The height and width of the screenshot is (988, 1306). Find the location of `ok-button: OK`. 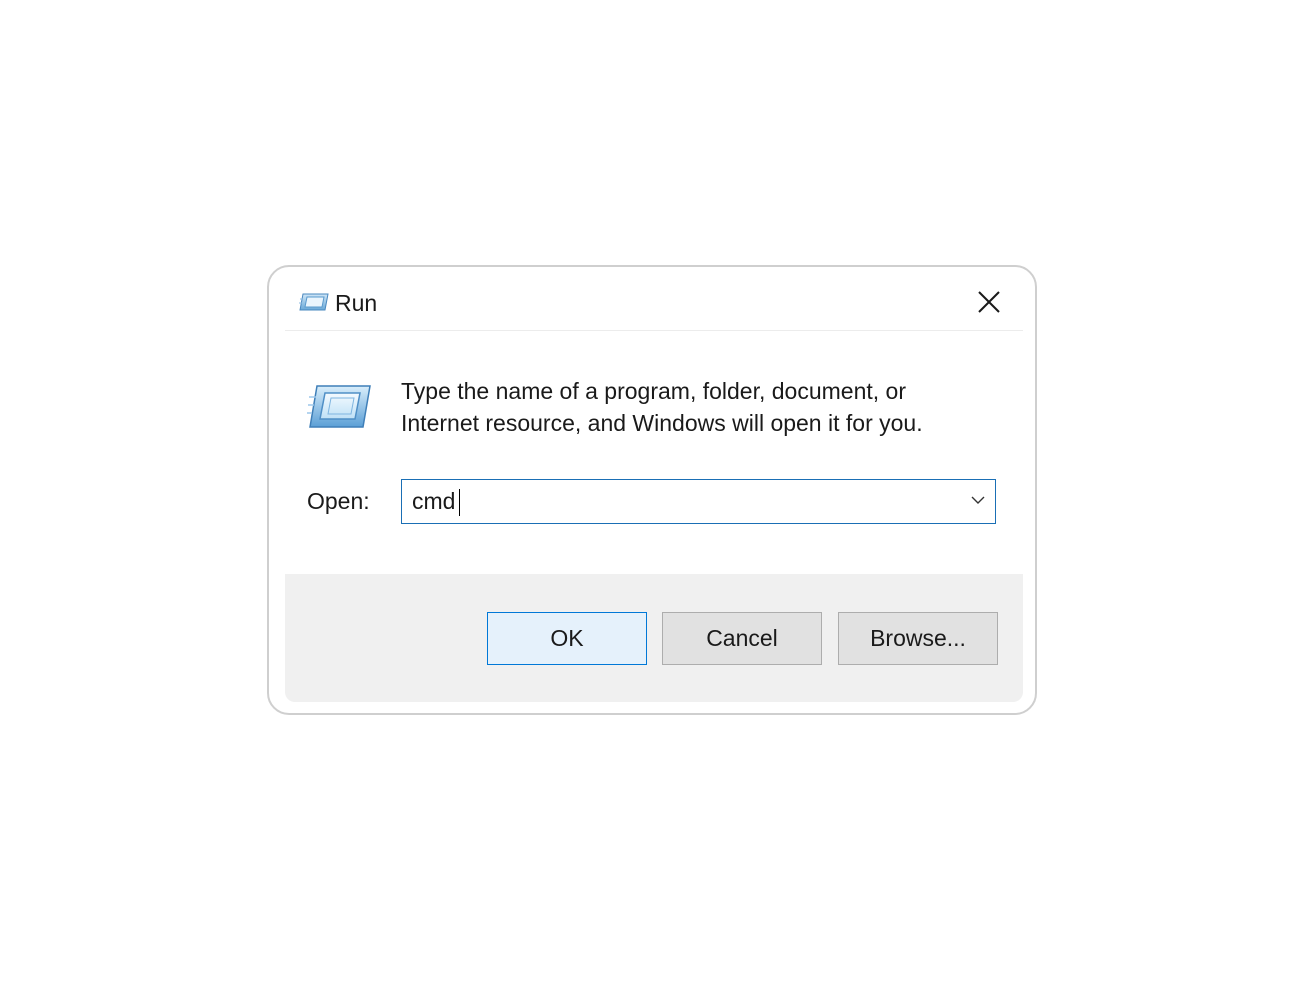

ok-button: OK is located at coordinates (567, 638).